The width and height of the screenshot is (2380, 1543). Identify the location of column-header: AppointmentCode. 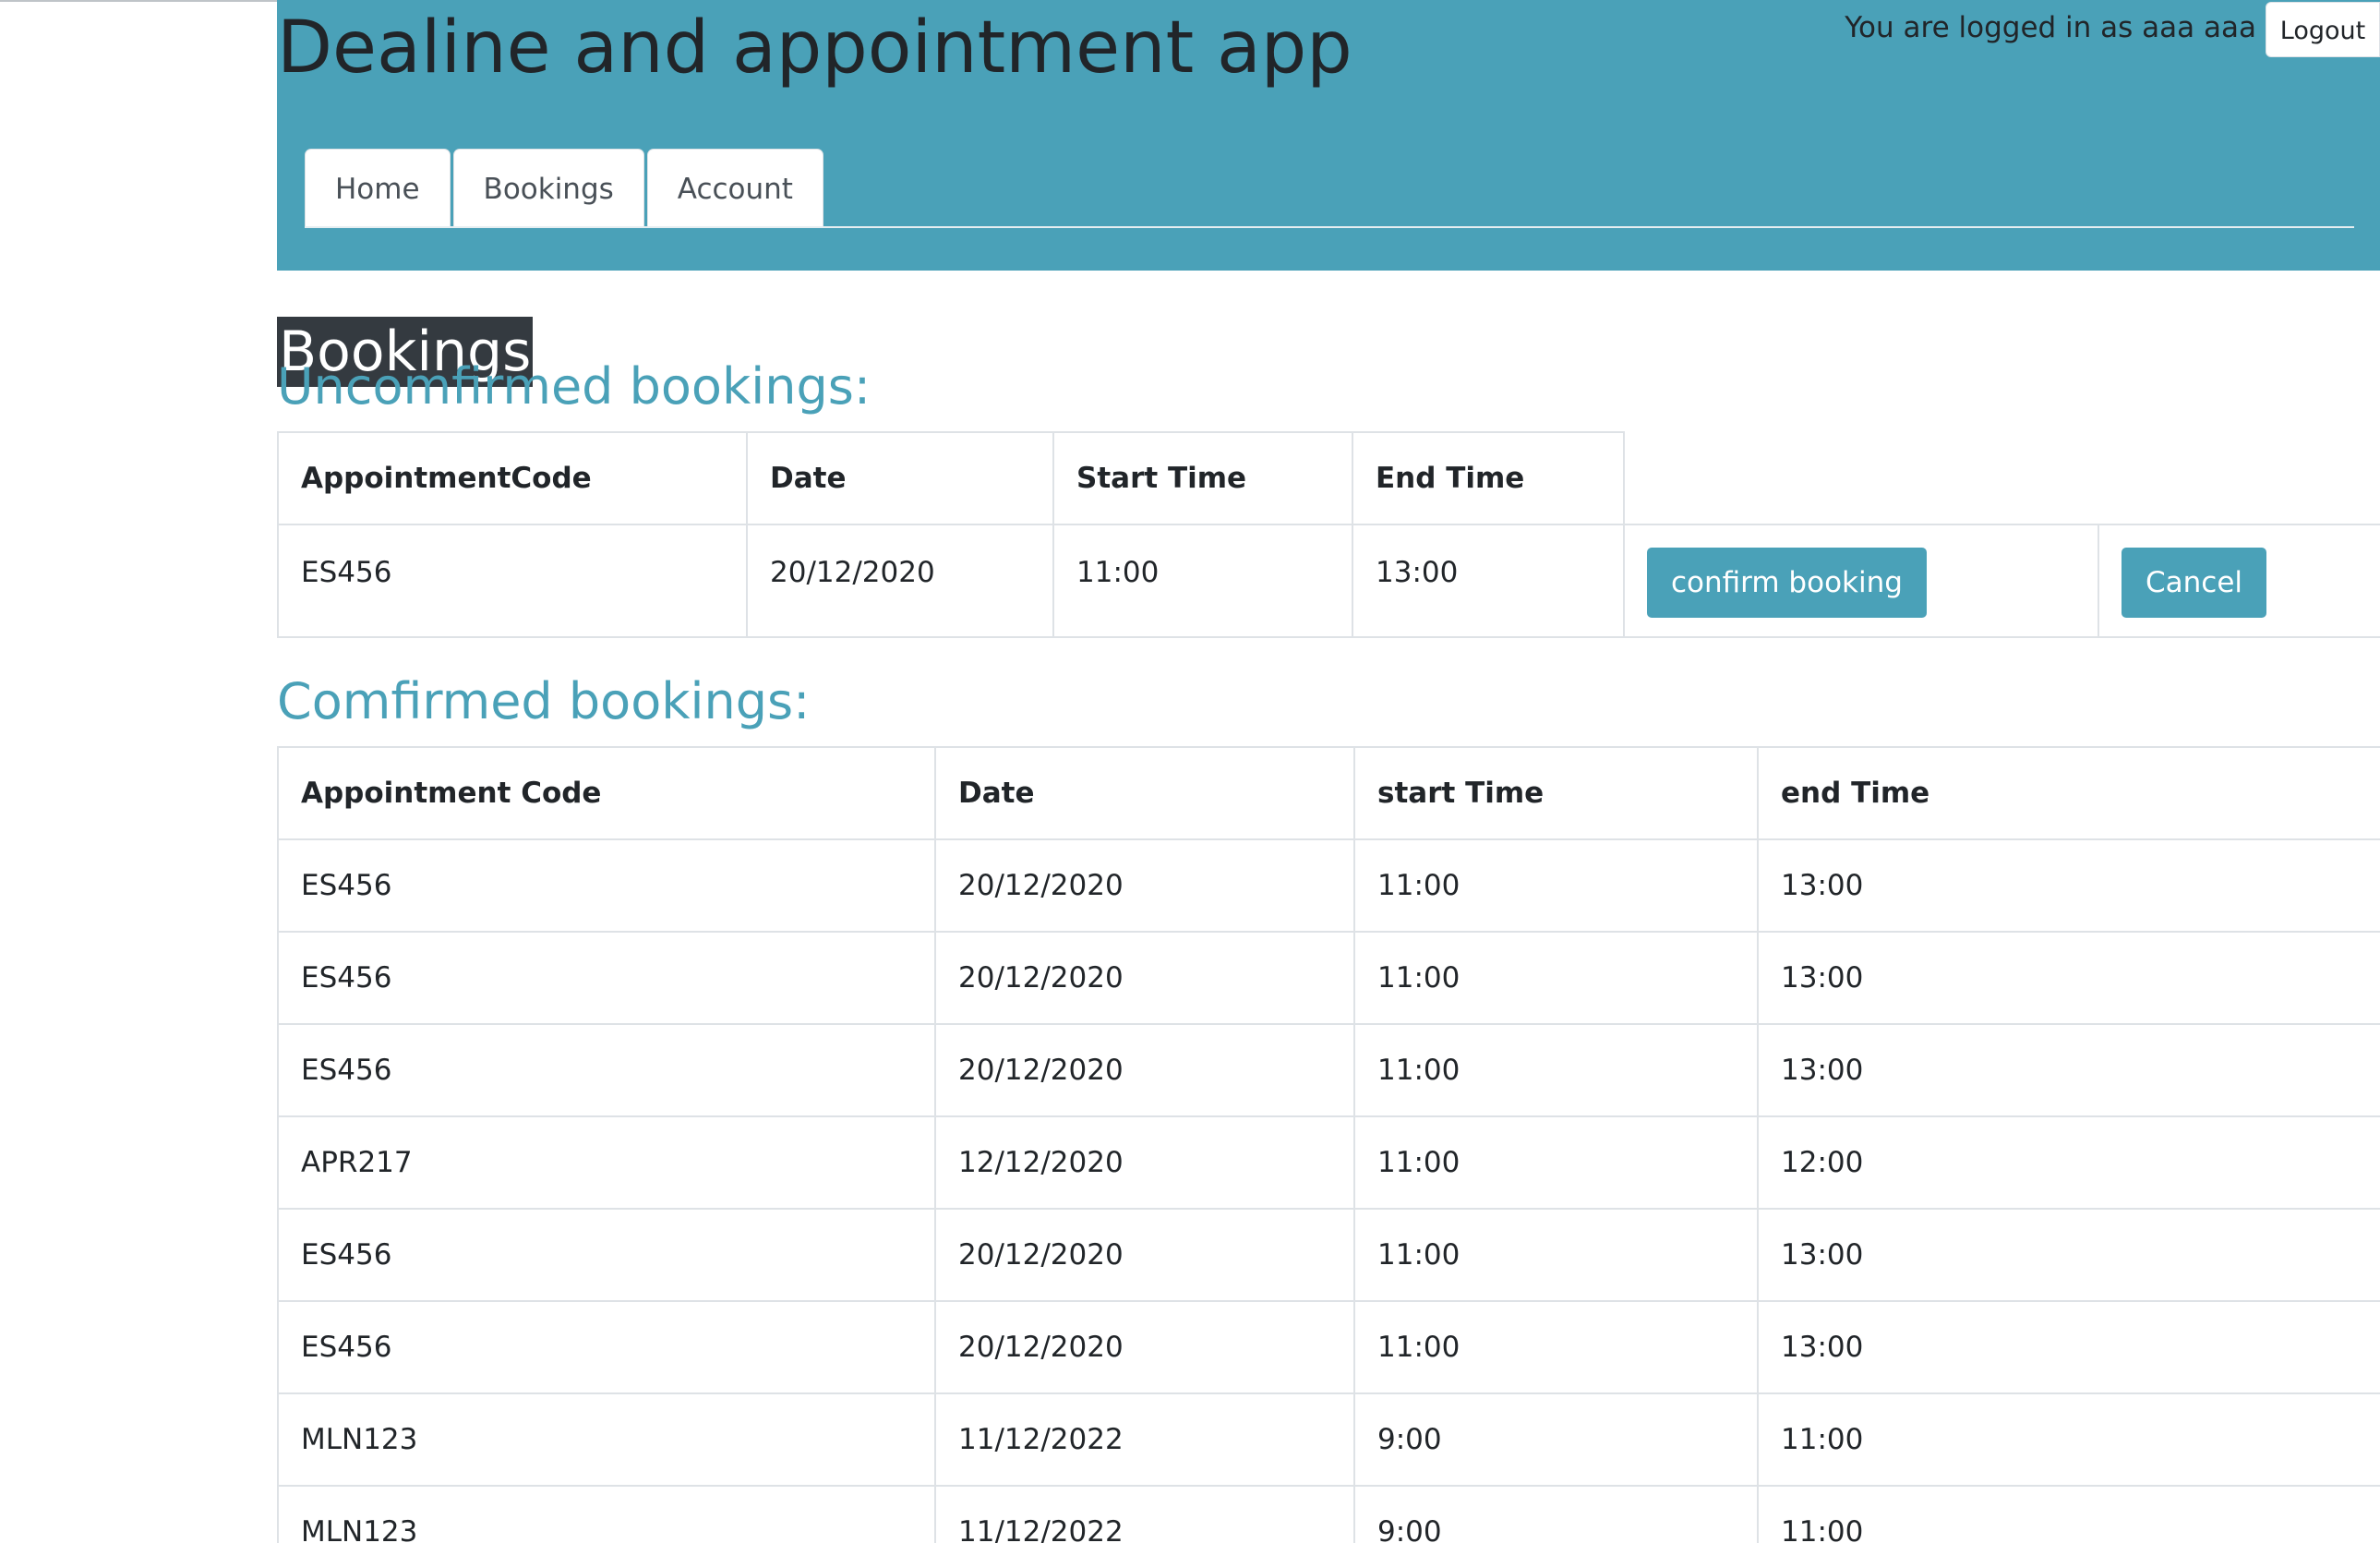
(512, 478).